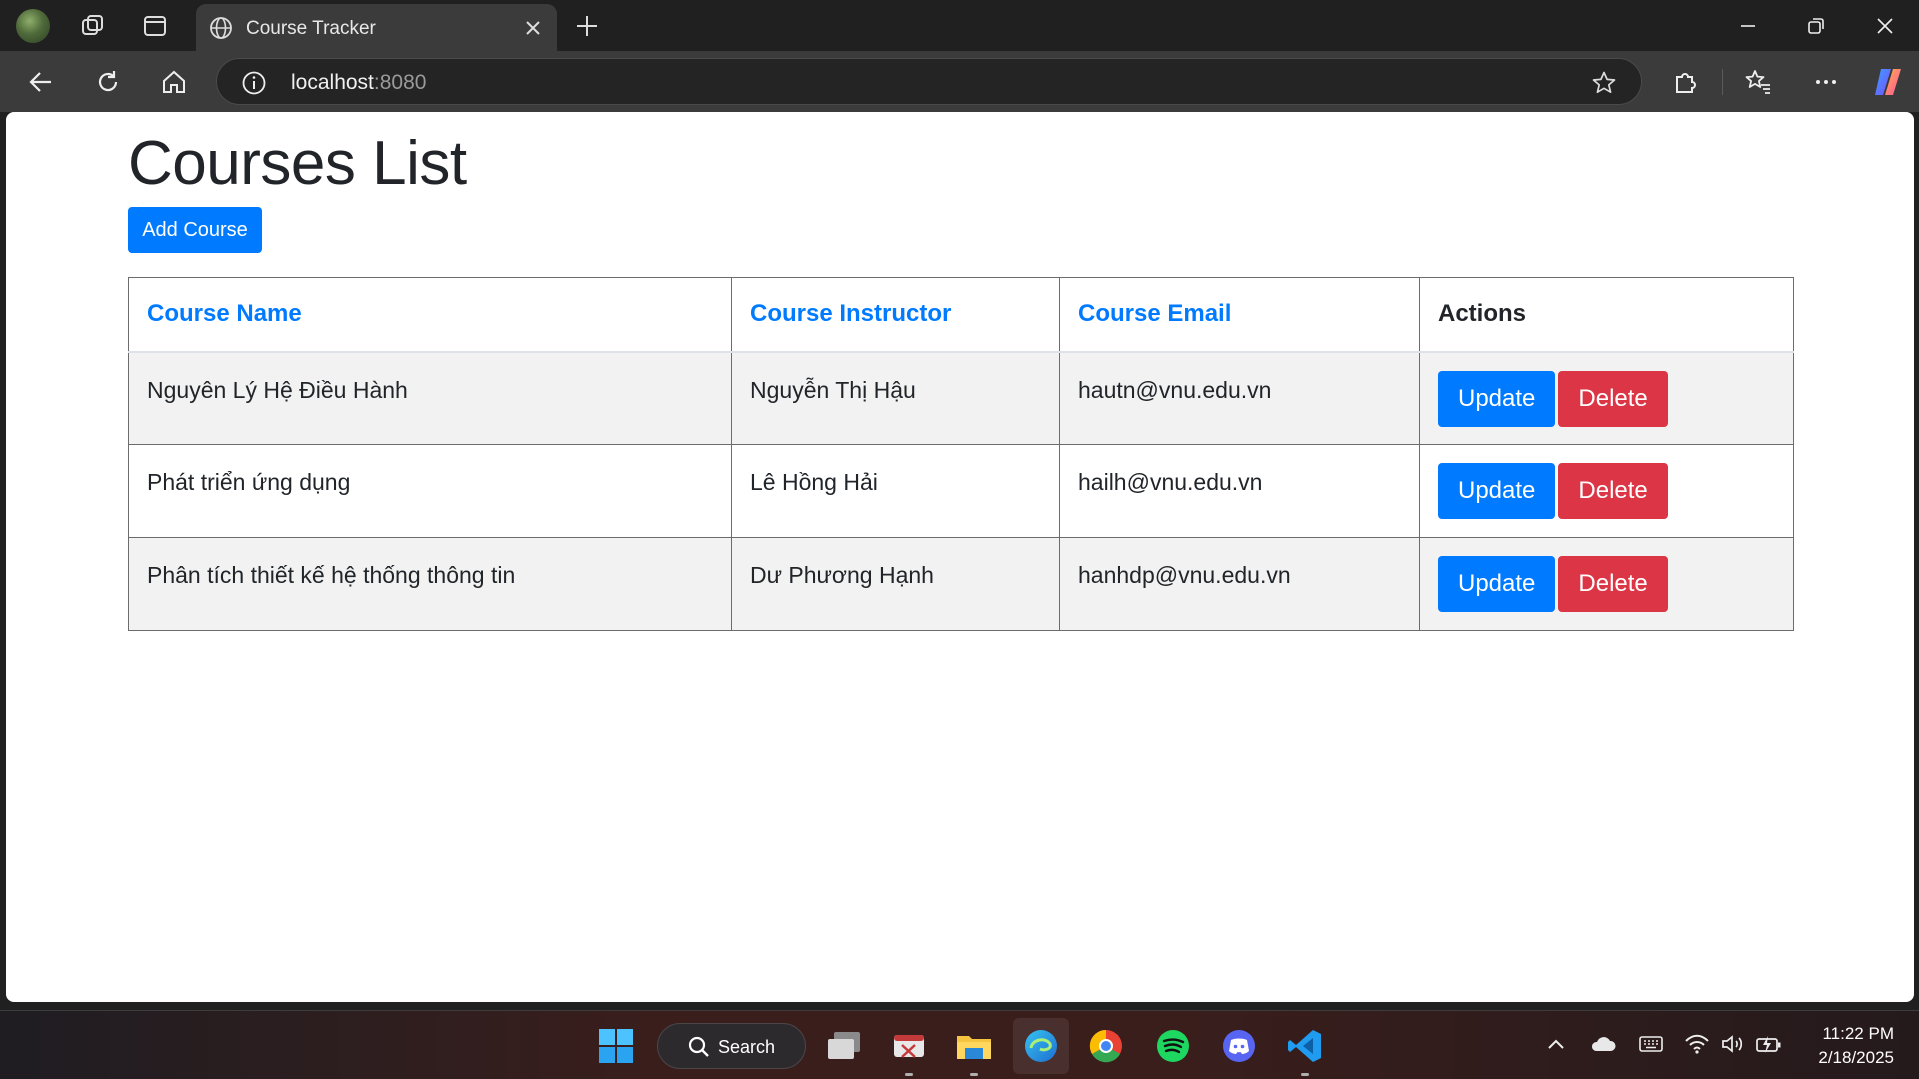 Image resolution: width=1919 pixels, height=1079 pixels. I want to click on tab-title: Course Tracker, so click(311, 28).